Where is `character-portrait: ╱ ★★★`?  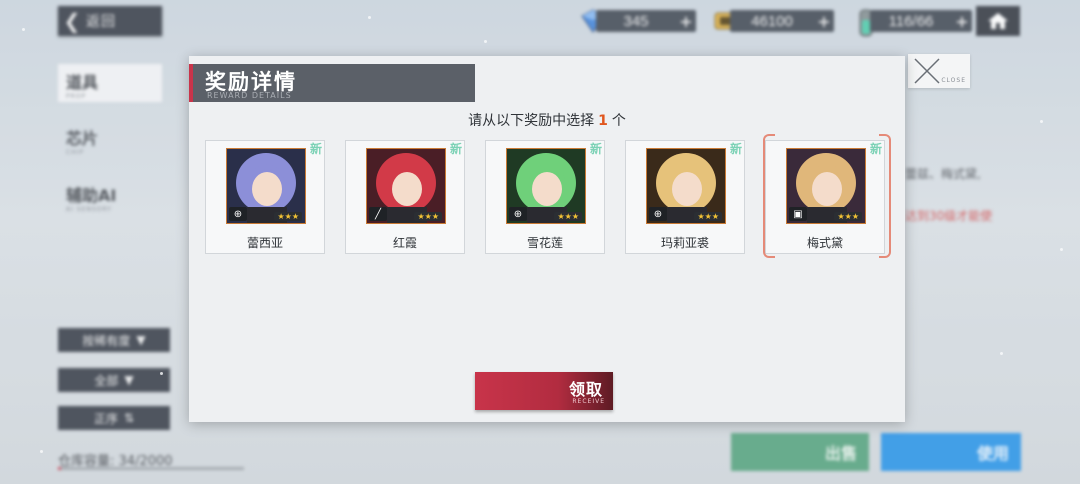
character-portrait: ╱ ★★★ is located at coordinates (406, 186).